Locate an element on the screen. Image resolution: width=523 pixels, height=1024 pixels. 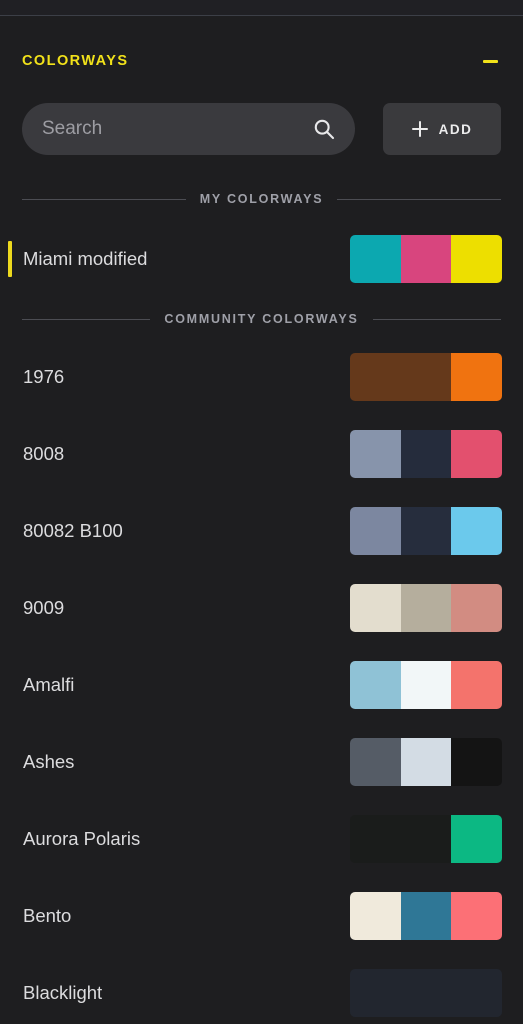
colorway-name: Bento is located at coordinates (47, 915).